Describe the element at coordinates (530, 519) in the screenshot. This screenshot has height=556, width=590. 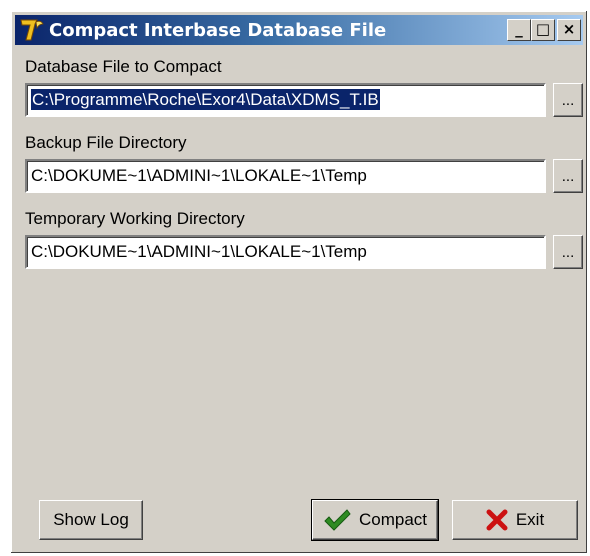
I see `exit-label: Exit` at that location.